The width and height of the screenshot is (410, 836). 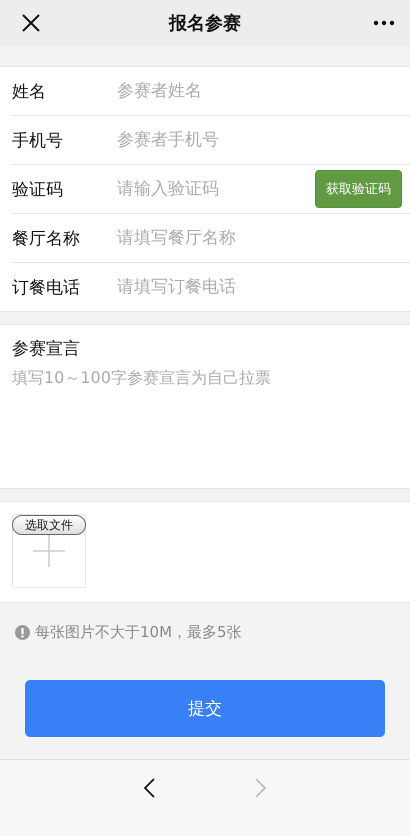 What do you see at coordinates (31, 23) in the screenshot?
I see `close-icon` at bounding box center [31, 23].